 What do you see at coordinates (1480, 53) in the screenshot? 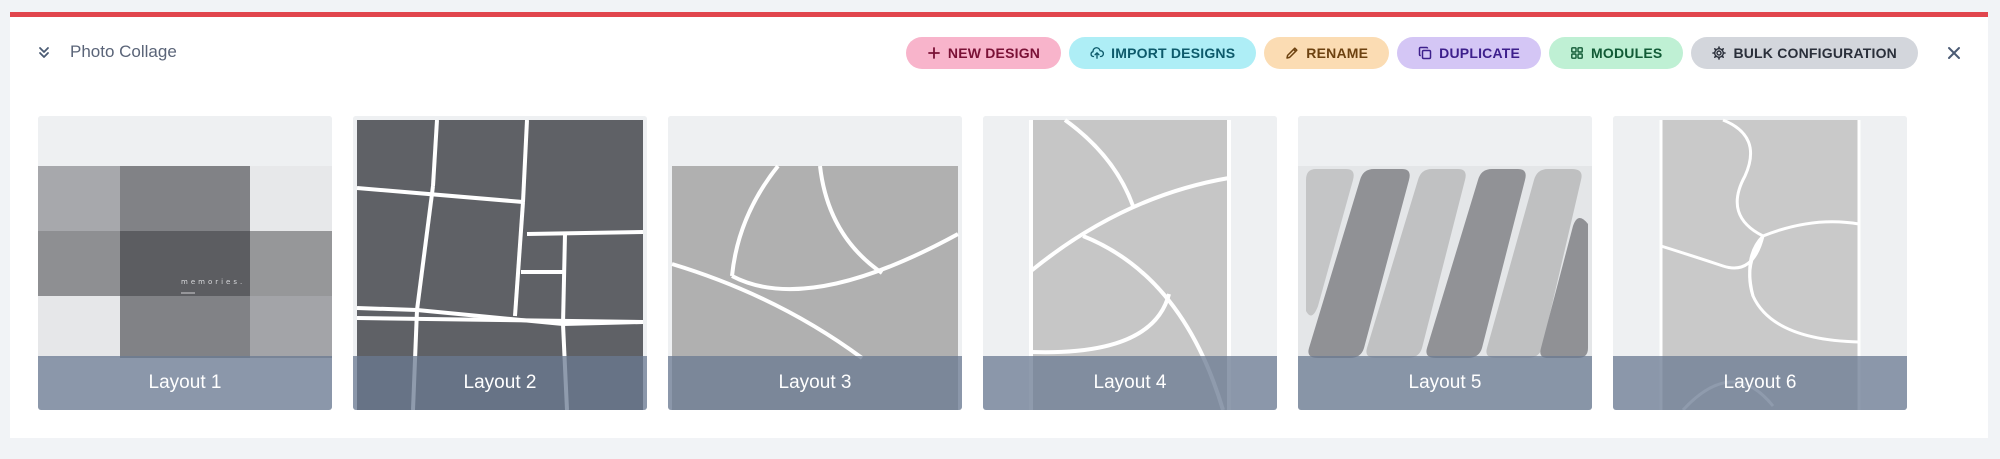
I see `duplicate-label: DUPLICATE` at bounding box center [1480, 53].